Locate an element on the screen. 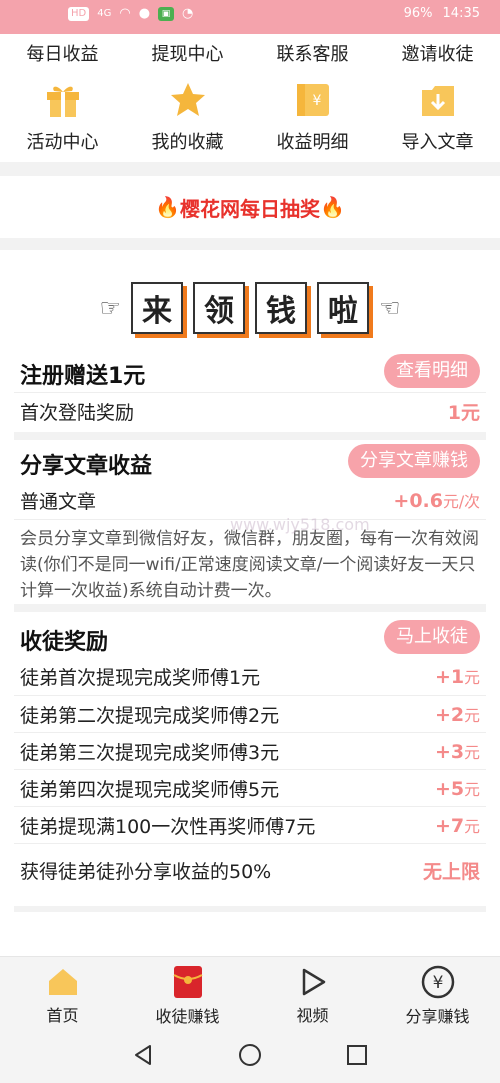  row-value: 1元 is located at coordinates (463, 412).